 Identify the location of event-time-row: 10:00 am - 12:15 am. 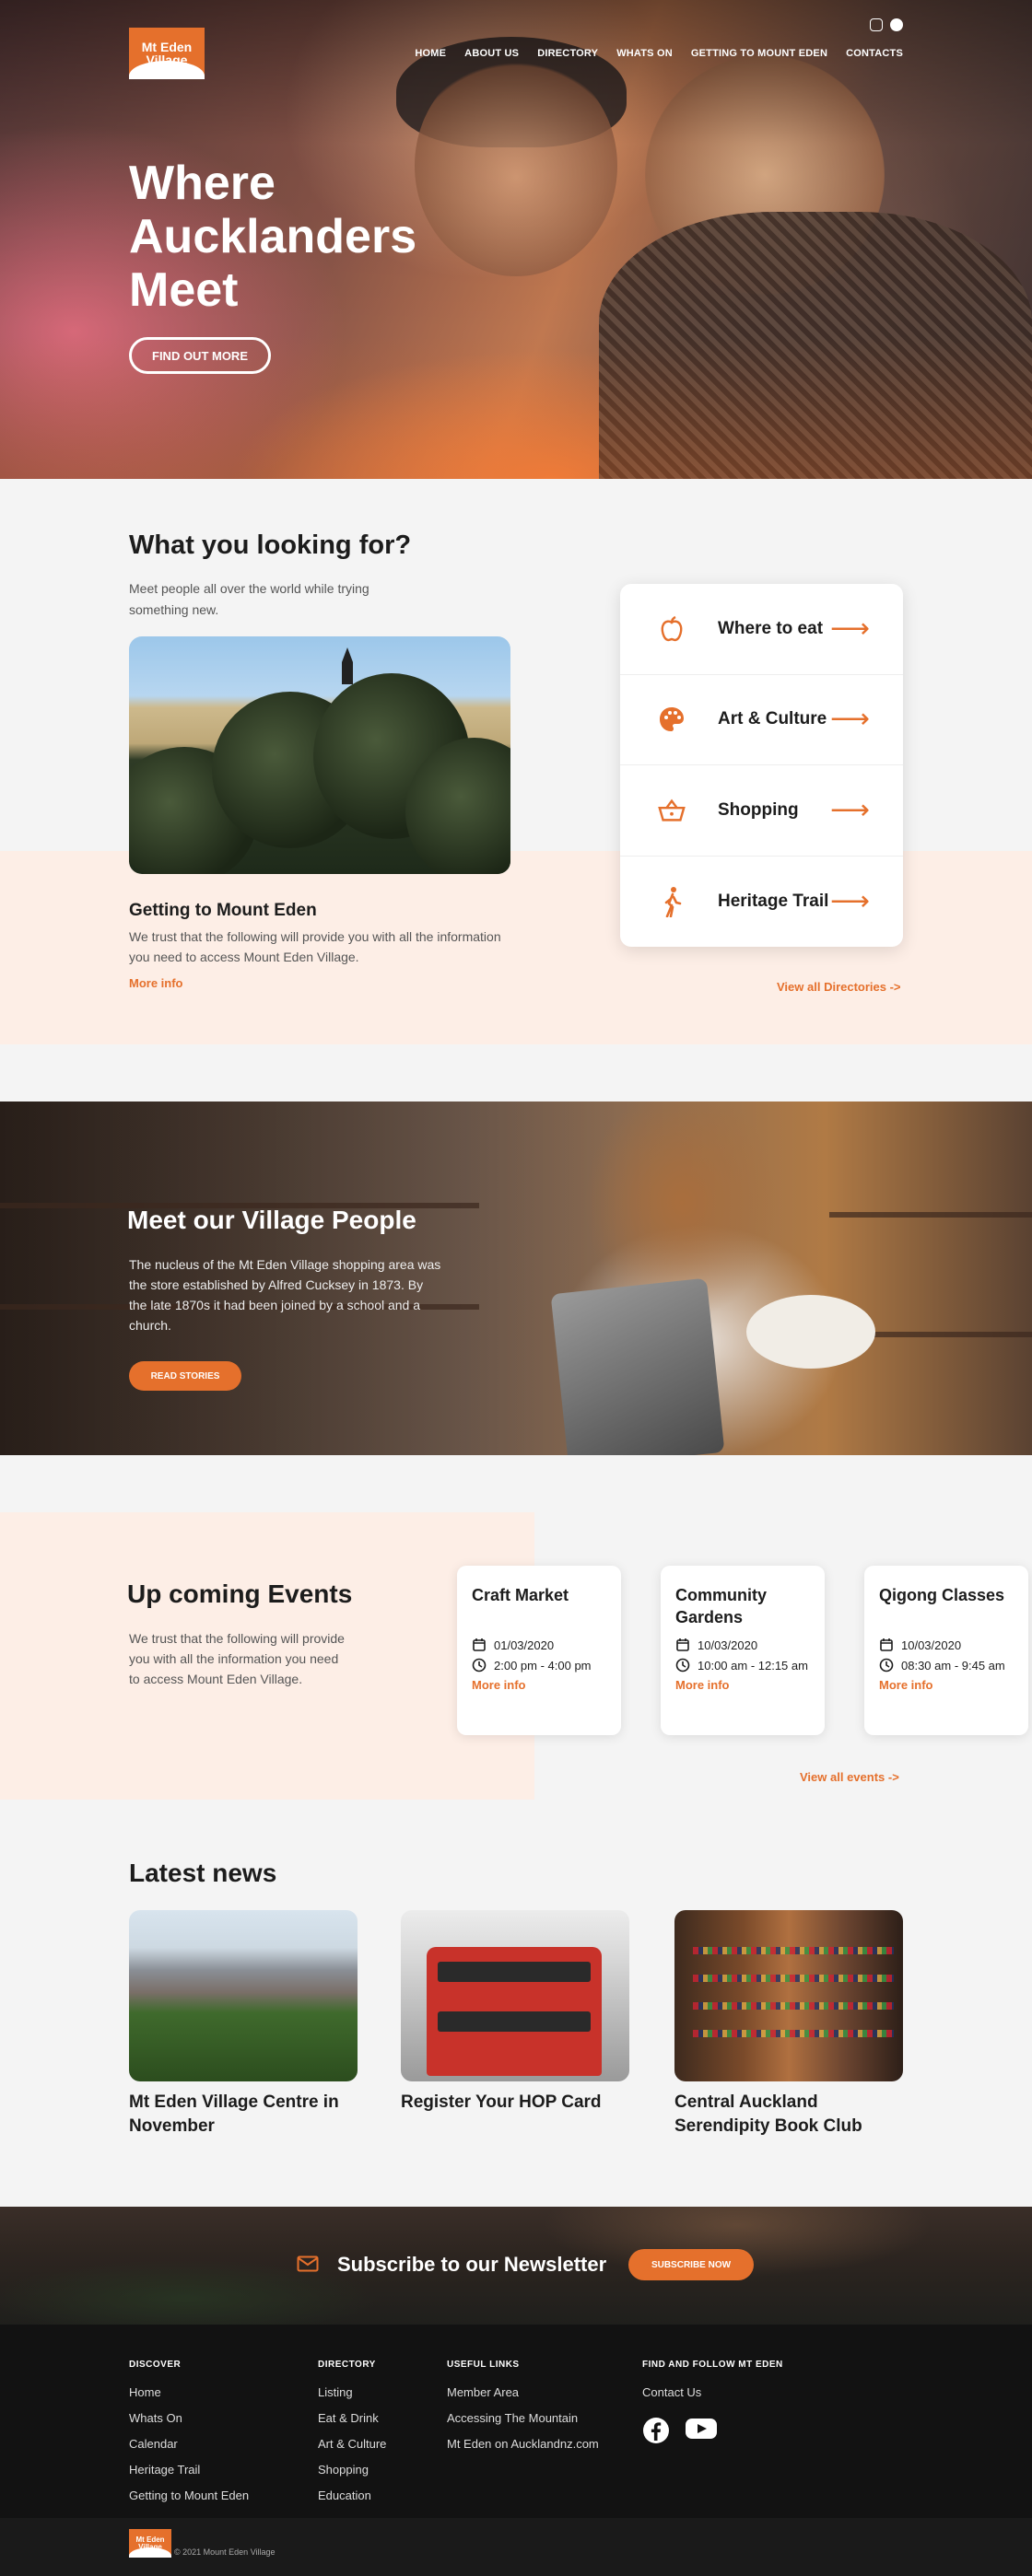
(742, 1665).